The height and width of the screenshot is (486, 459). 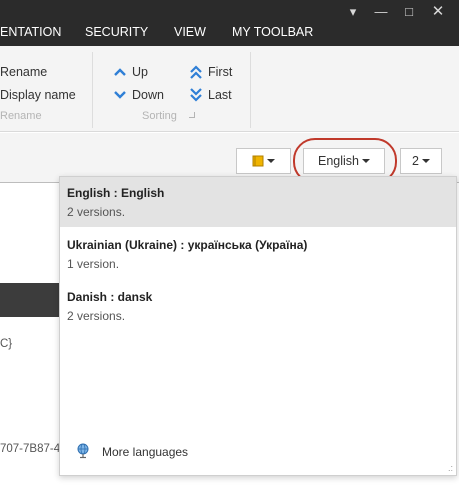 I want to click on double-chevron-up-icon, so click(x=196, y=72).